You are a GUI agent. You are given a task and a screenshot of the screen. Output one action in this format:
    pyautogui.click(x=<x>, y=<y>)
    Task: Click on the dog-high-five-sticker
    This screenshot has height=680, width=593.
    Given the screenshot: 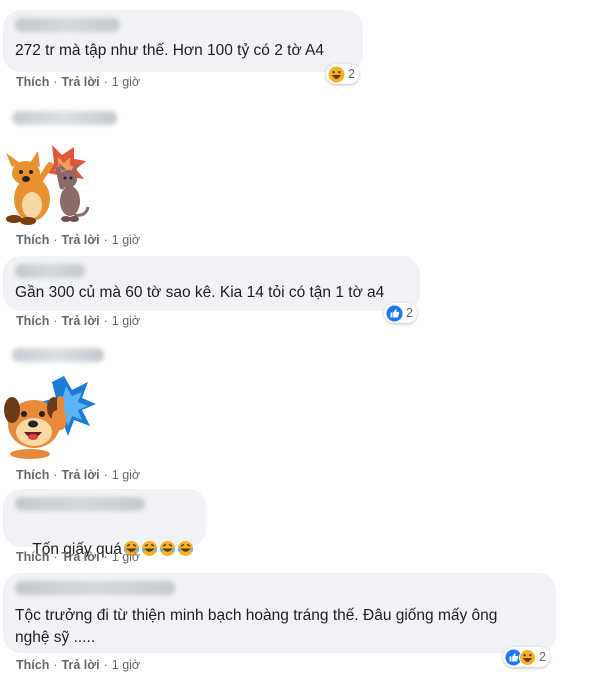 What is the action you would take?
    pyautogui.click(x=48, y=184)
    